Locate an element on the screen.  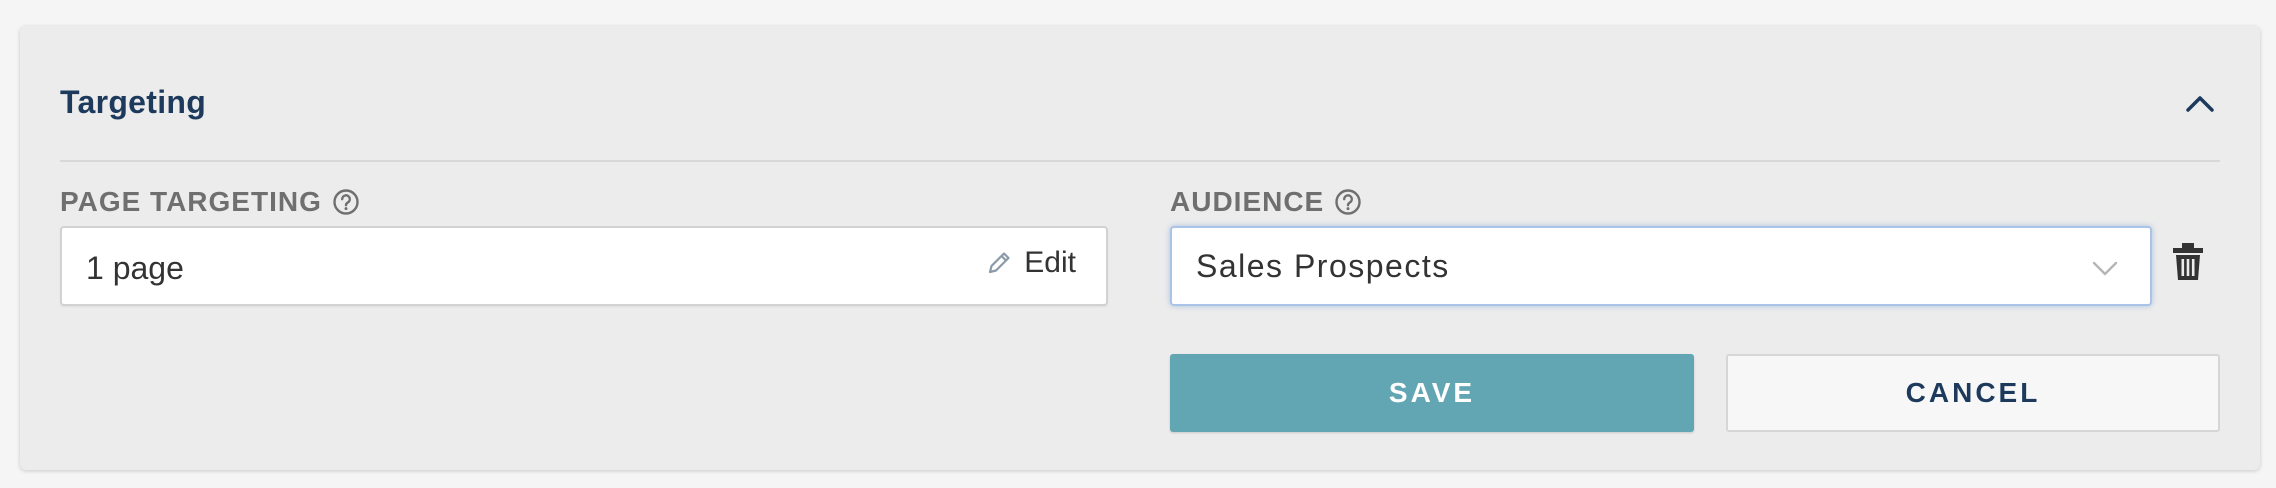
page-targeting-label-row: PAGE TARGETING is located at coordinates (210, 202).